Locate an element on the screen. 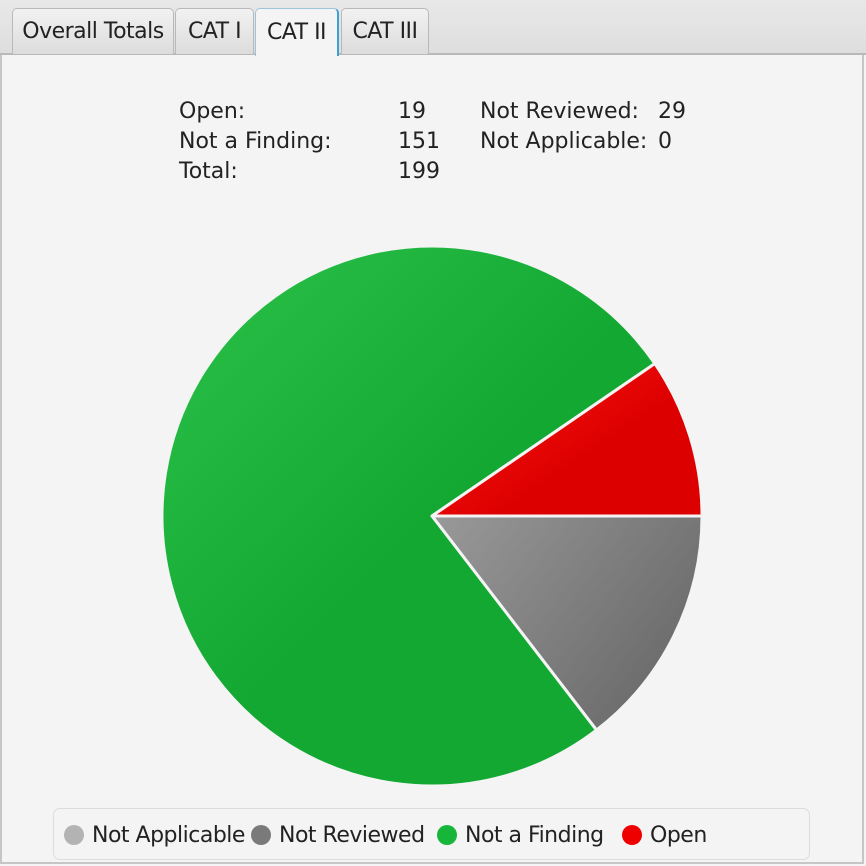 The image size is (866, 866). legend-item-not-applicable: Not Applicable is located at coordinates (154, 835).